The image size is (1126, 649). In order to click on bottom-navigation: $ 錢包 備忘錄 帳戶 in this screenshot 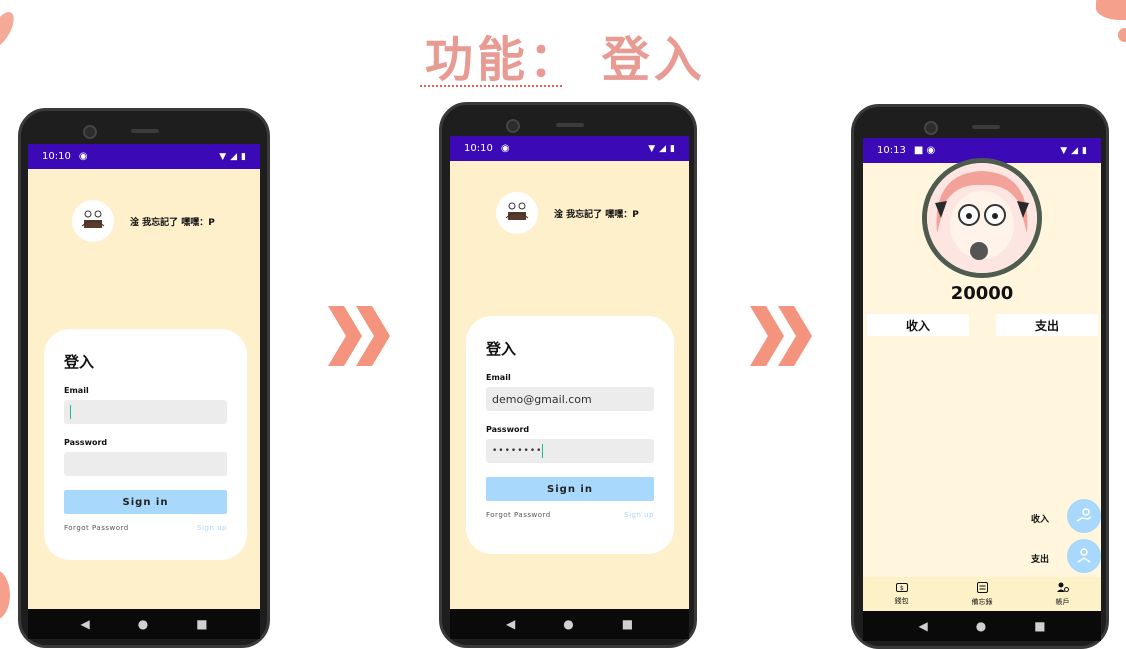, I will do `click(982, 594)`.